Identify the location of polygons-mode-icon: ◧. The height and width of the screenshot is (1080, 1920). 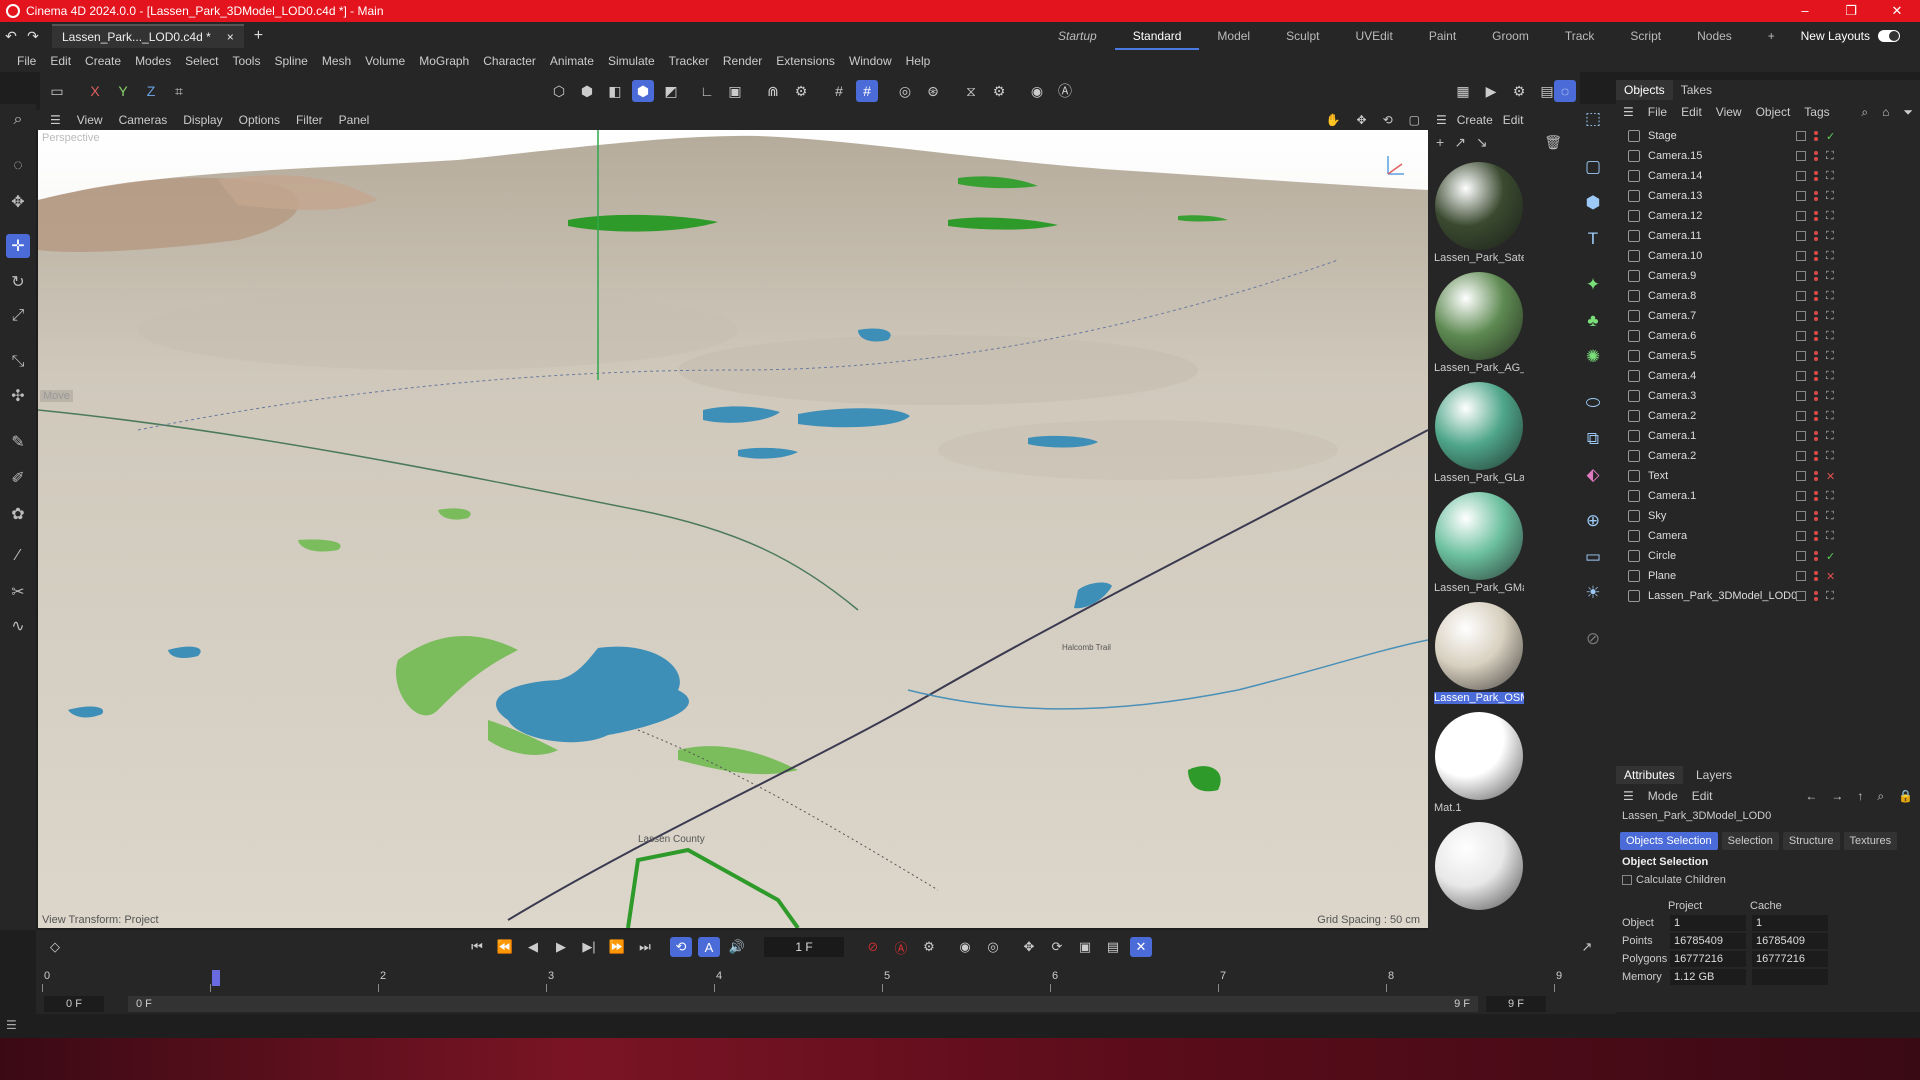
(615, 91).